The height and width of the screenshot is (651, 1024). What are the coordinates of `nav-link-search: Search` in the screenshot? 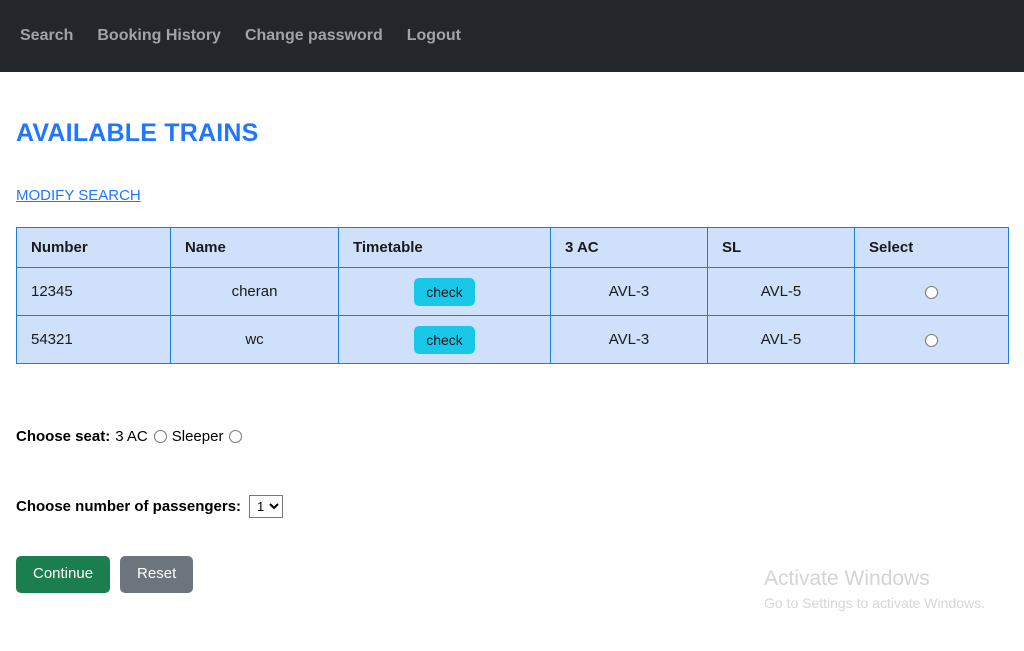 It's located at (46, 36).